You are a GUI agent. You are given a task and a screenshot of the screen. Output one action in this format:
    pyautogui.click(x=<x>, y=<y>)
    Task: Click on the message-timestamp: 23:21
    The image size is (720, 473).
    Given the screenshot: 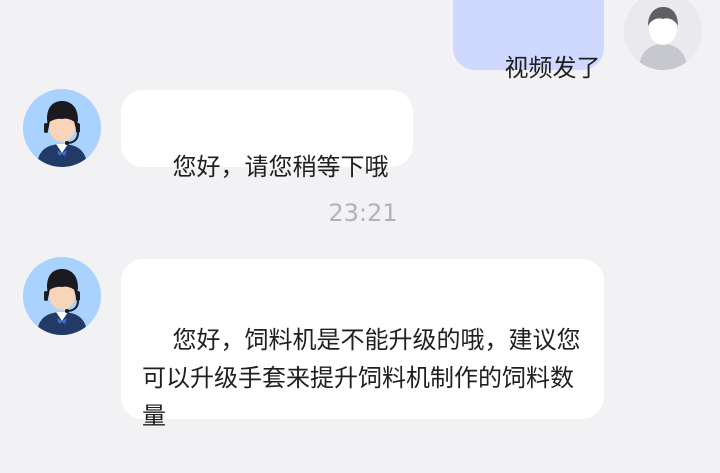 What is the action you would take?
    pyautogui.click(x=363, y=213)
    